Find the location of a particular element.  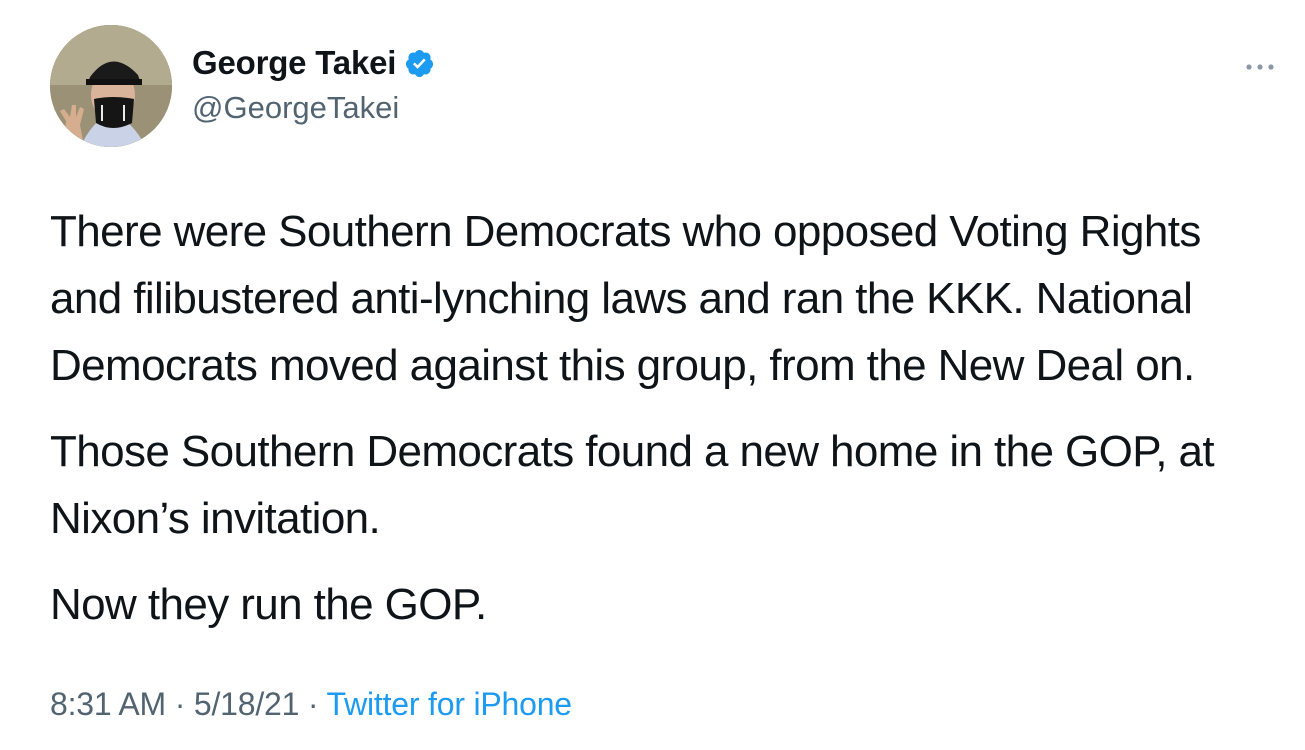

author-name-row: George Takei is located at coordinates (313, 63).